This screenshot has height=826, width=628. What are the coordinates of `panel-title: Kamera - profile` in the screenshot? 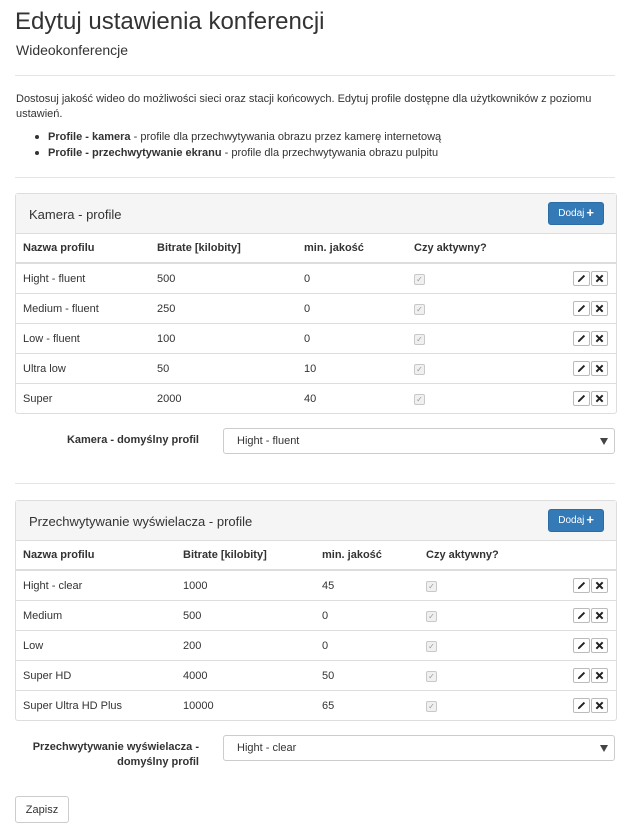 It's located at (75, 214).